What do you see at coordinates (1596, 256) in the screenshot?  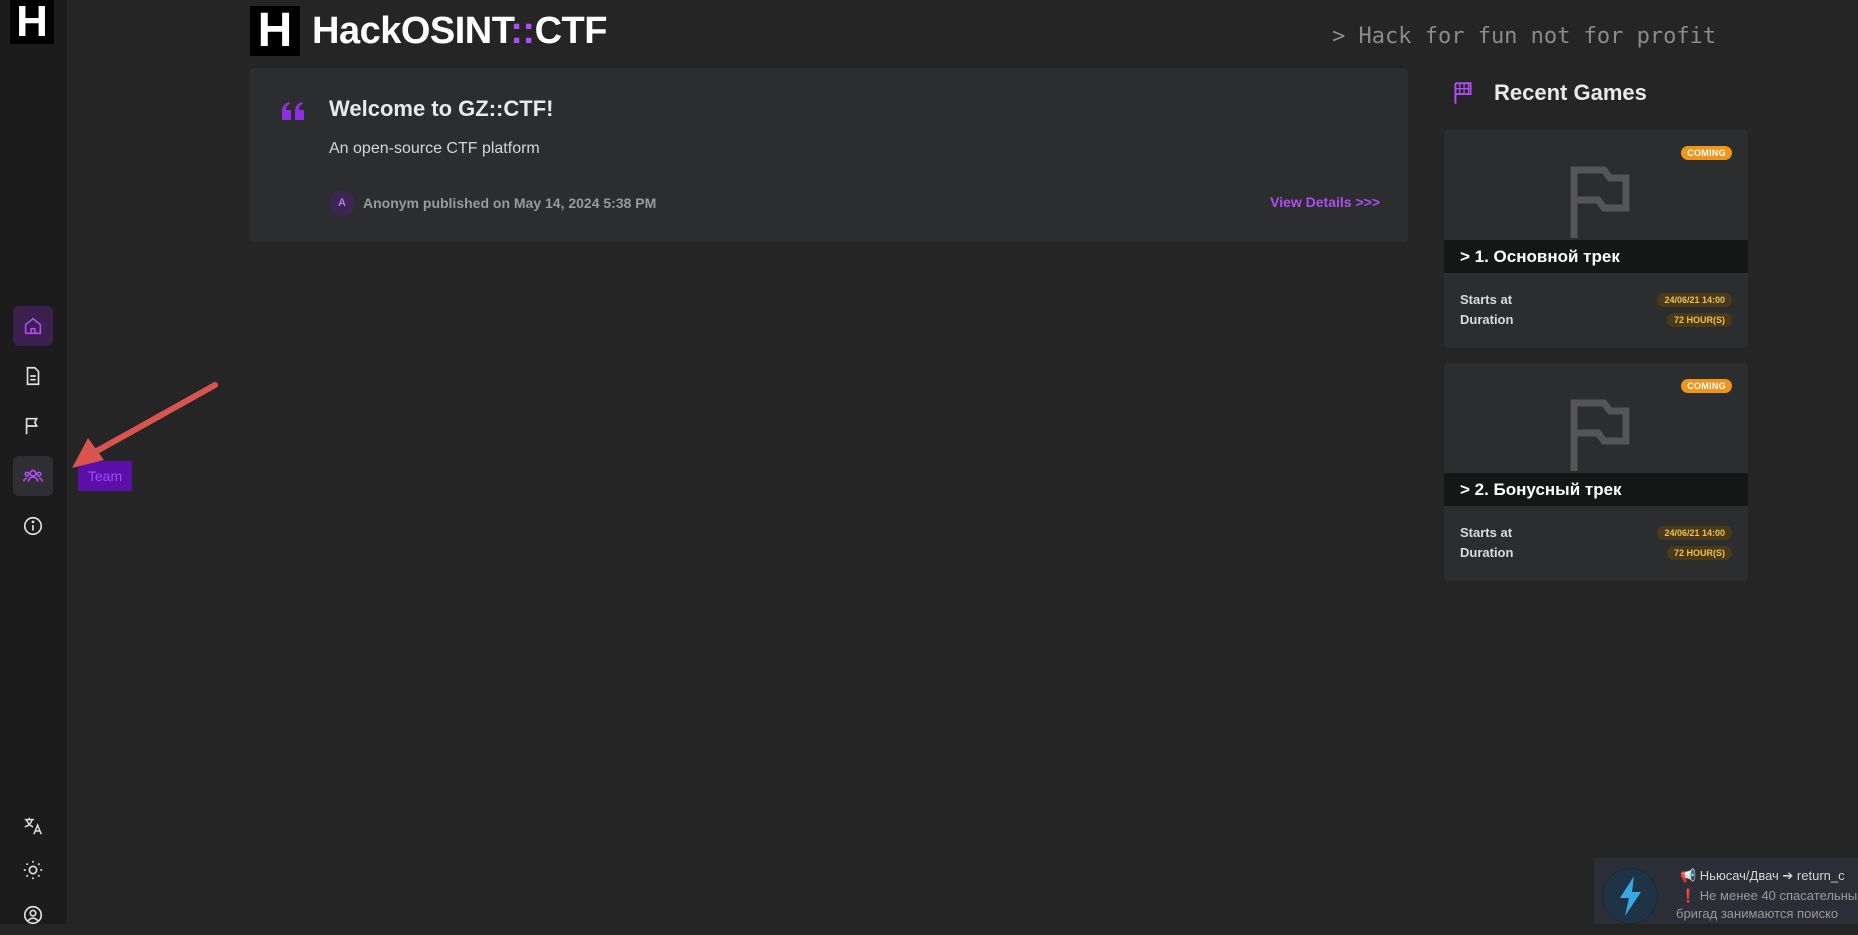 I see `game-title: > 1. Основной трек` at bounding box center [1596, 256].